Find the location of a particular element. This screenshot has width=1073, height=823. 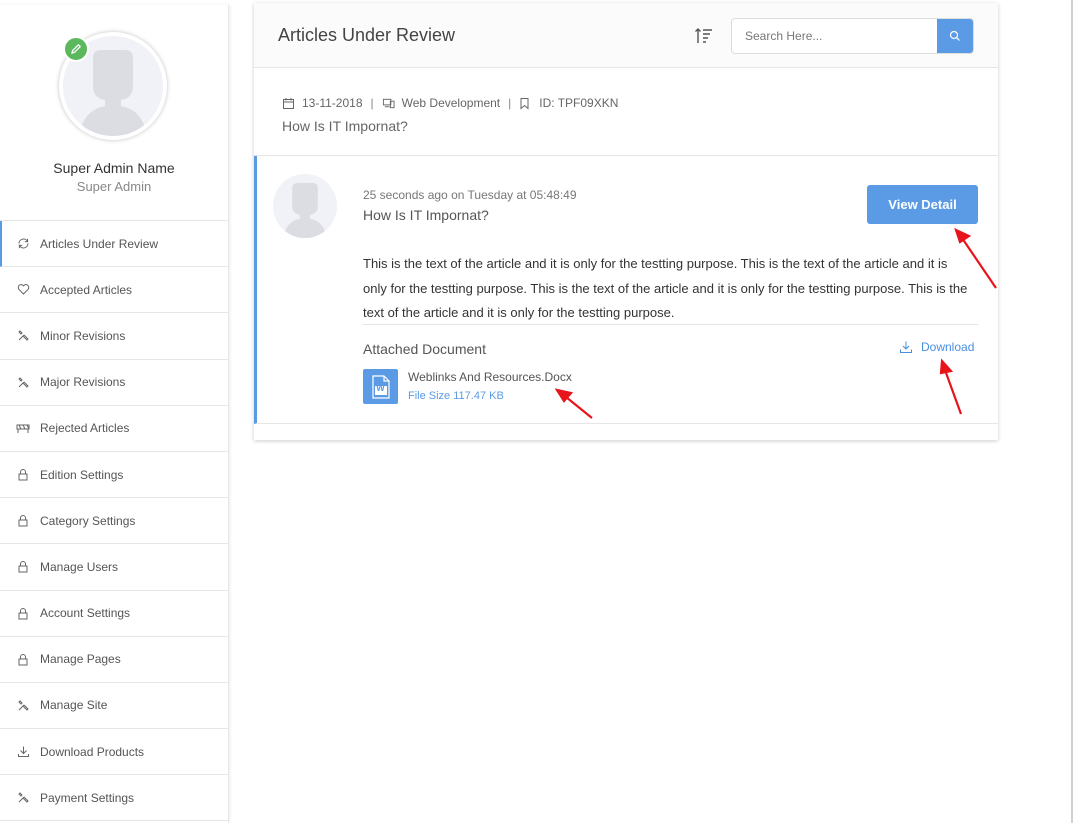

sidebar-item-label: Accepted Articles is located at coordinates (86, 289).